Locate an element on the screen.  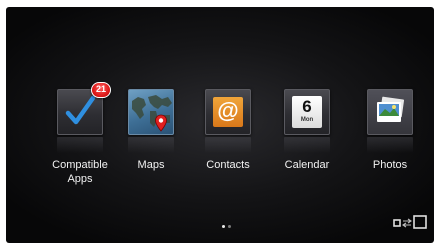
at-sign-icon: @ is located at coordinates (228, 112).